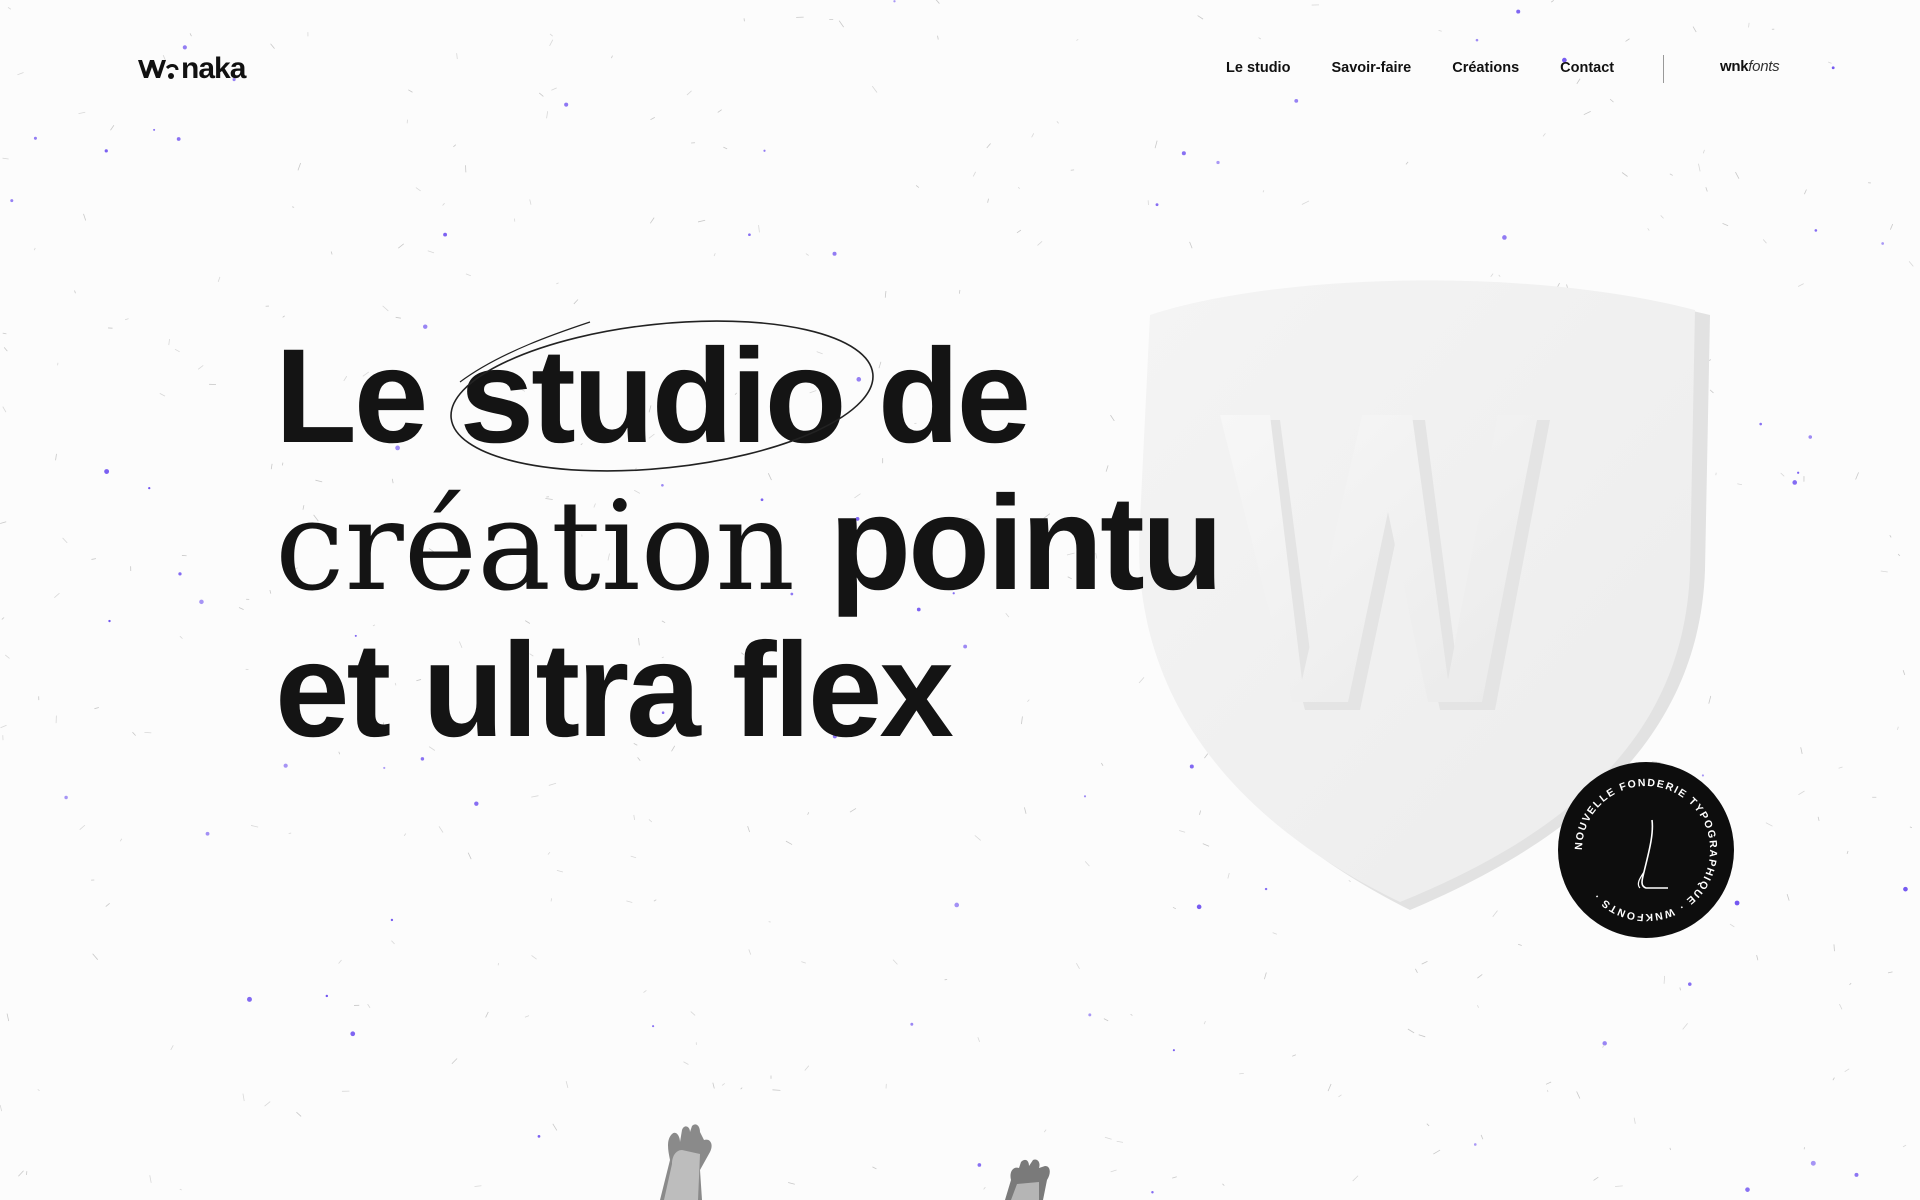 This screenshot has height=1200, width=1920. Describe the element at coordinates (1485, 68) in the screenshot. I see `nav-creations: Créations` at that location.